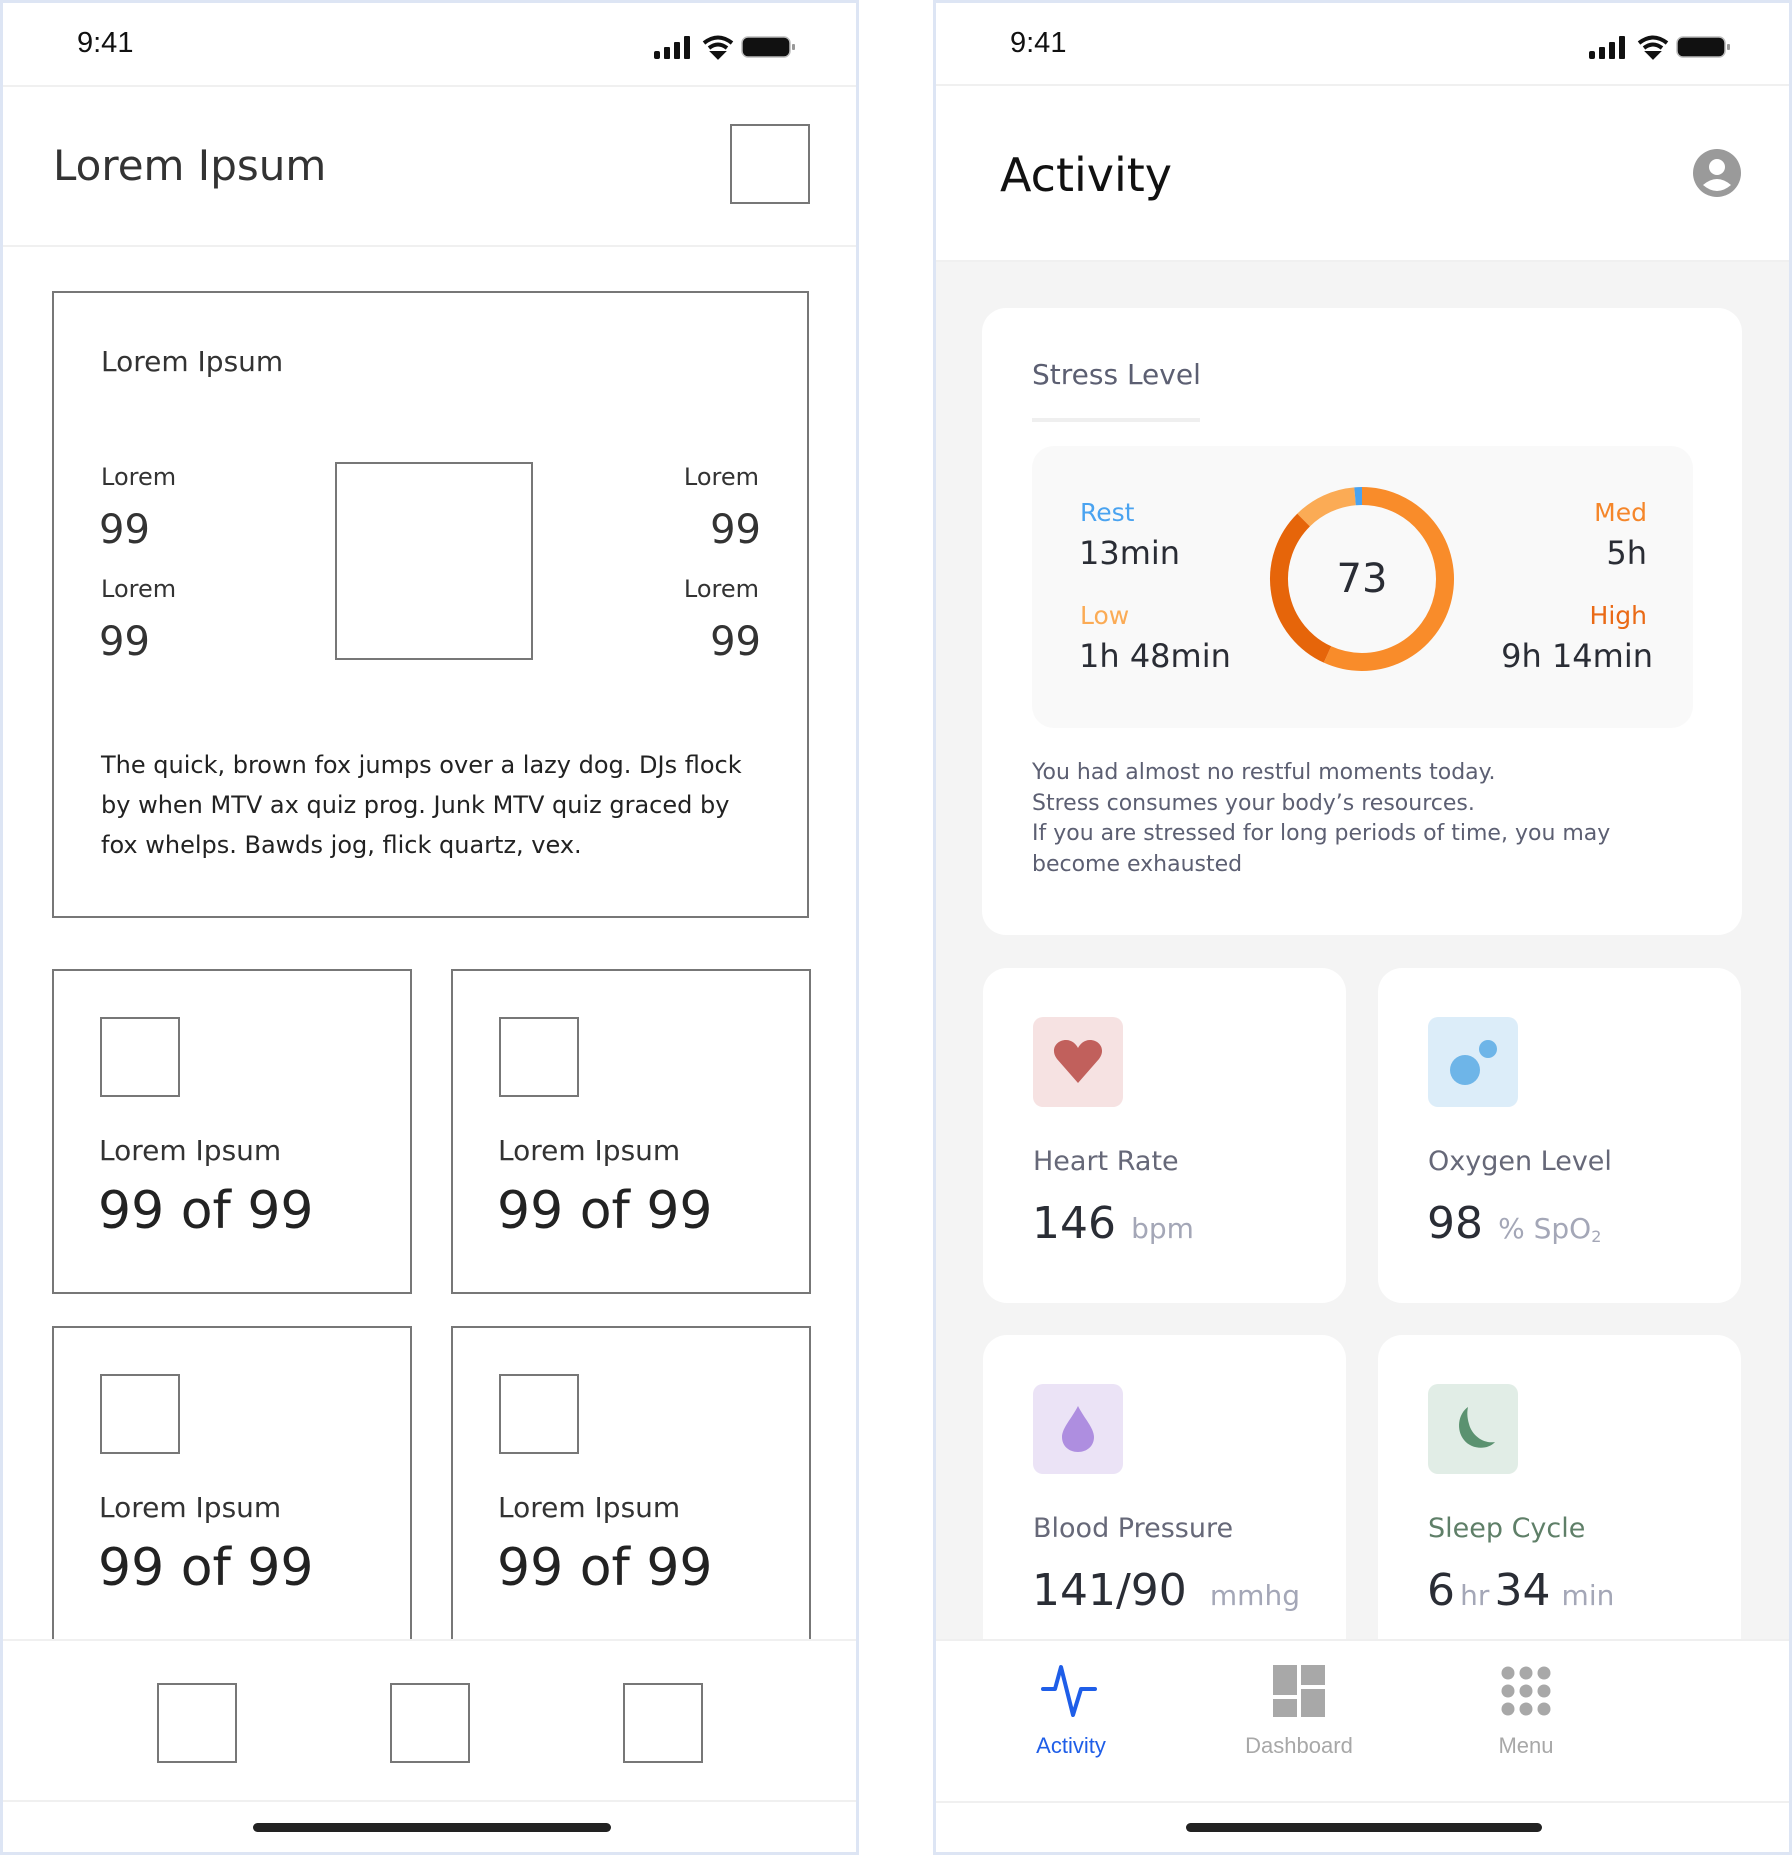 The height and width of the screenshot is (1855, 1792). What do you see at coordinates (1577, 656) in the screenshot?
I see `high-value: 9h 14min` at bounding box center [1577, 656].